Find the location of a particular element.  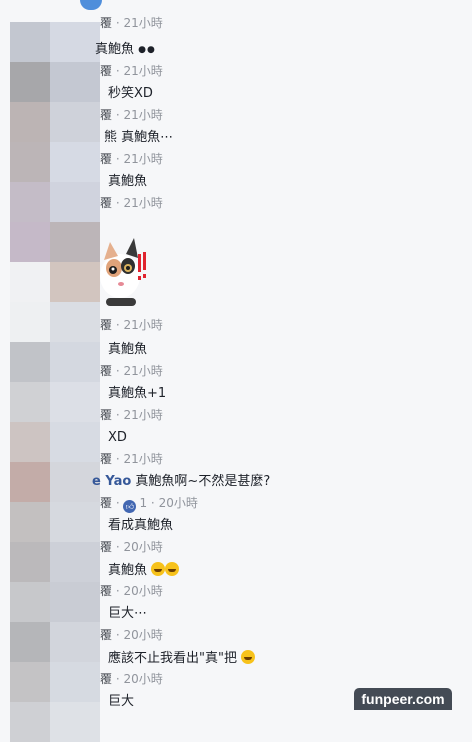

comment-text: 熊 真鮑魚⋯ is located at coordinates (139, 137).